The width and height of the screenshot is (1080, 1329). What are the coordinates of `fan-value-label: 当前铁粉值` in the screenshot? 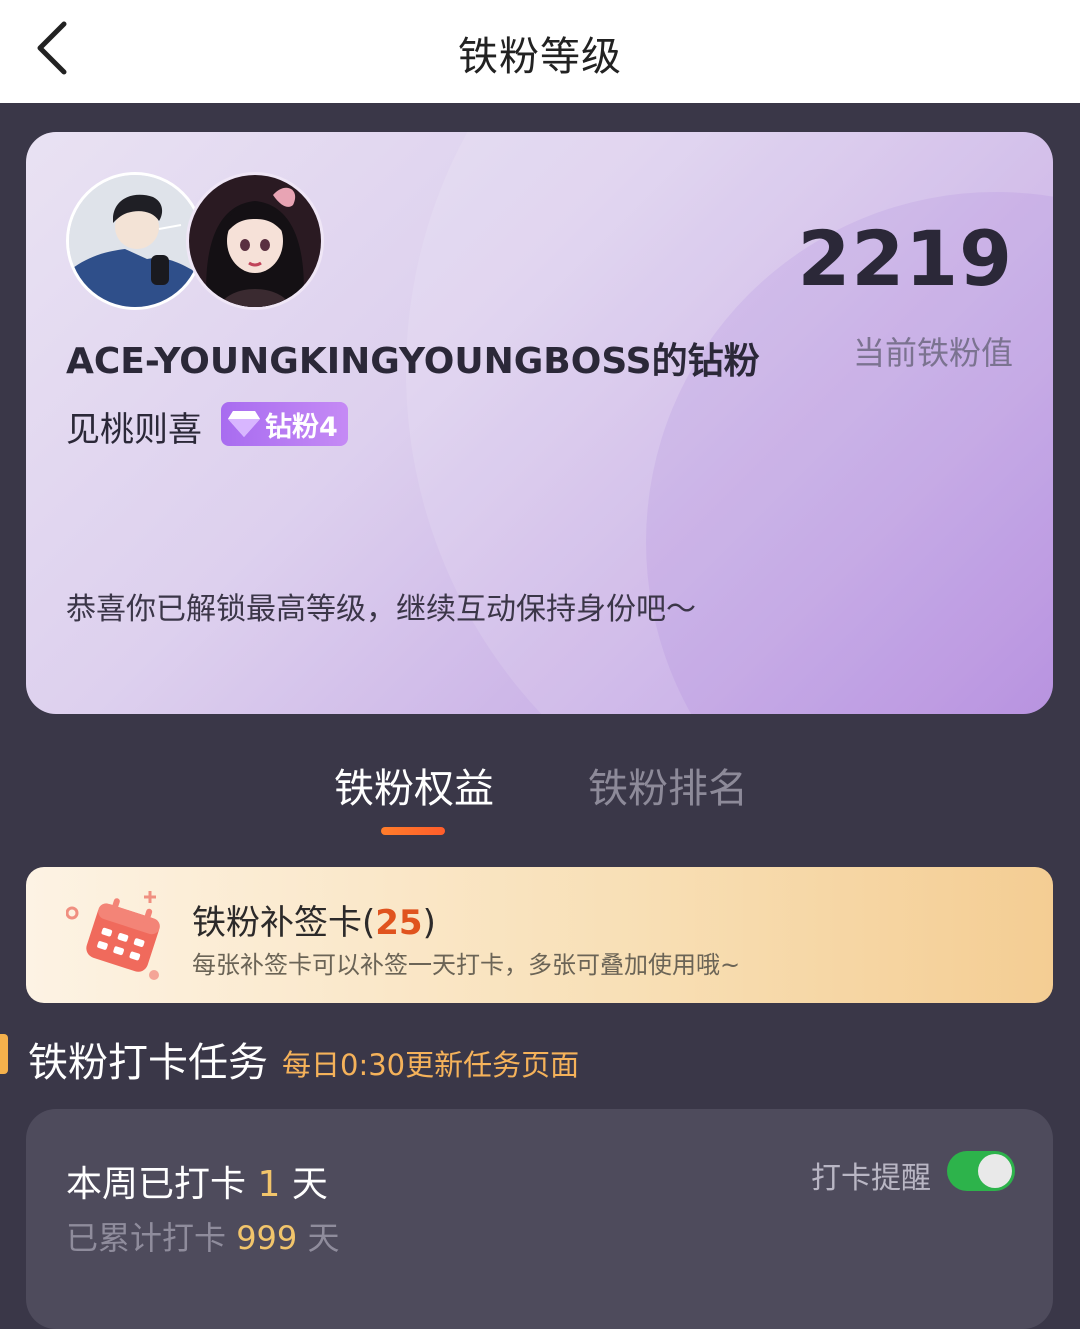 It's located at (932, 353).